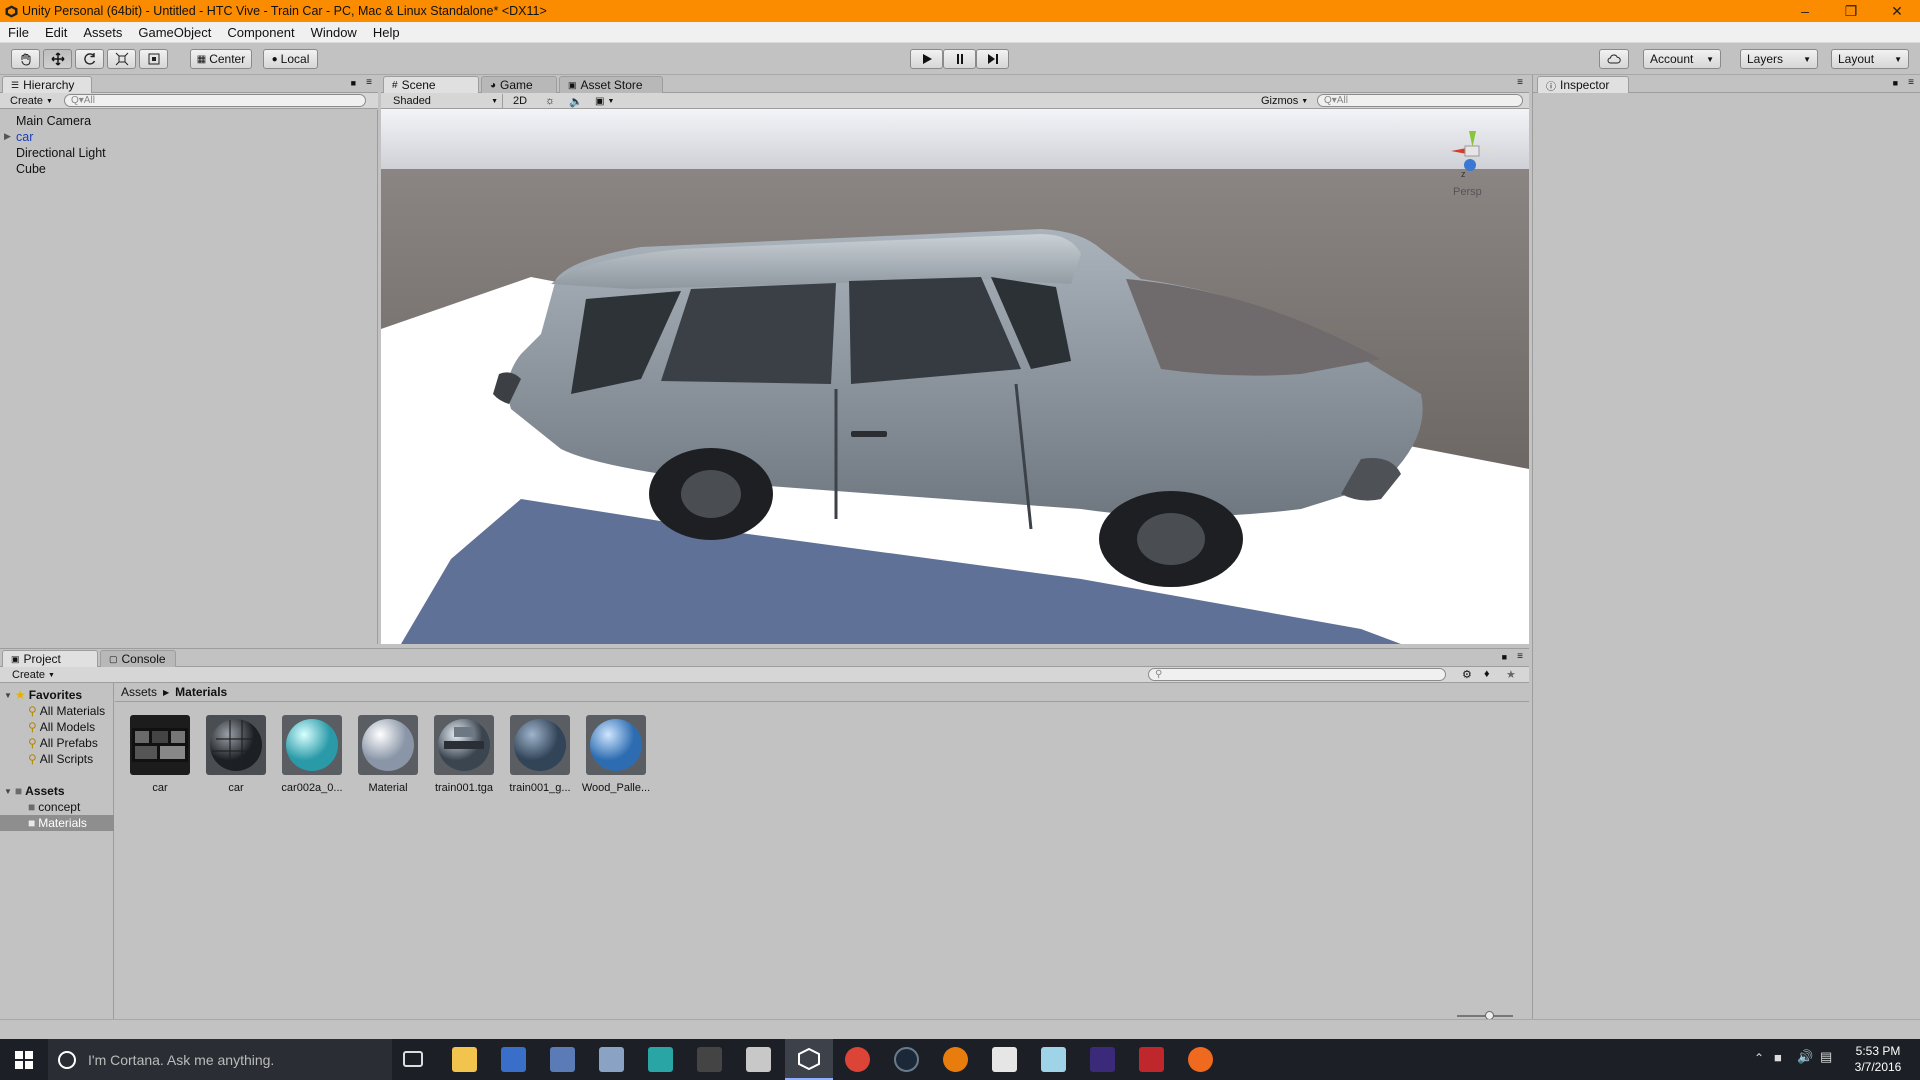 The width and height of the screenshot is (1920, 1080). Describe the element at coordinates (53, 121) in the screenshot. I see `hierarchy-item-main-camera: Main Camera` at that location.